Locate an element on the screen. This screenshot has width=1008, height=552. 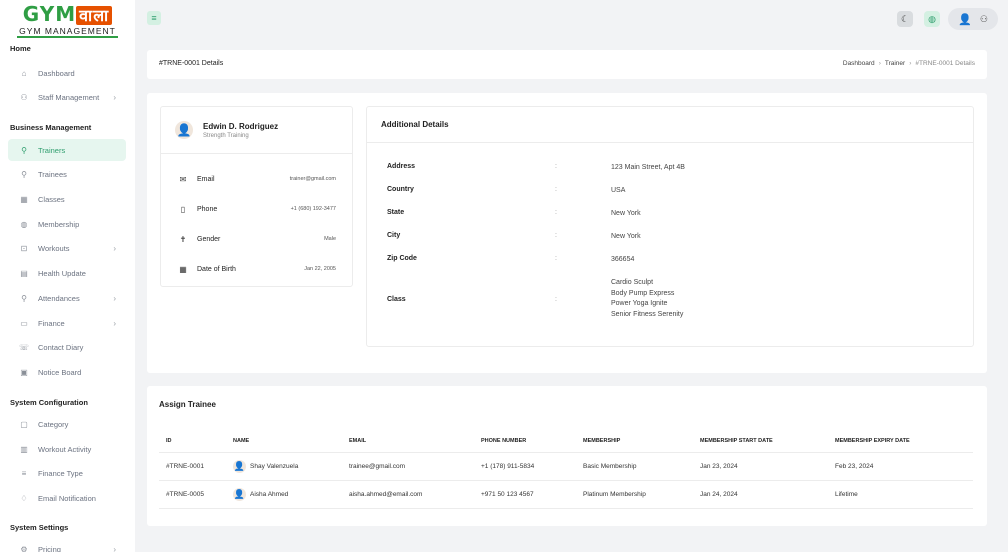
sidebar-item-label: Pricing is located at coordinates (49, 548).